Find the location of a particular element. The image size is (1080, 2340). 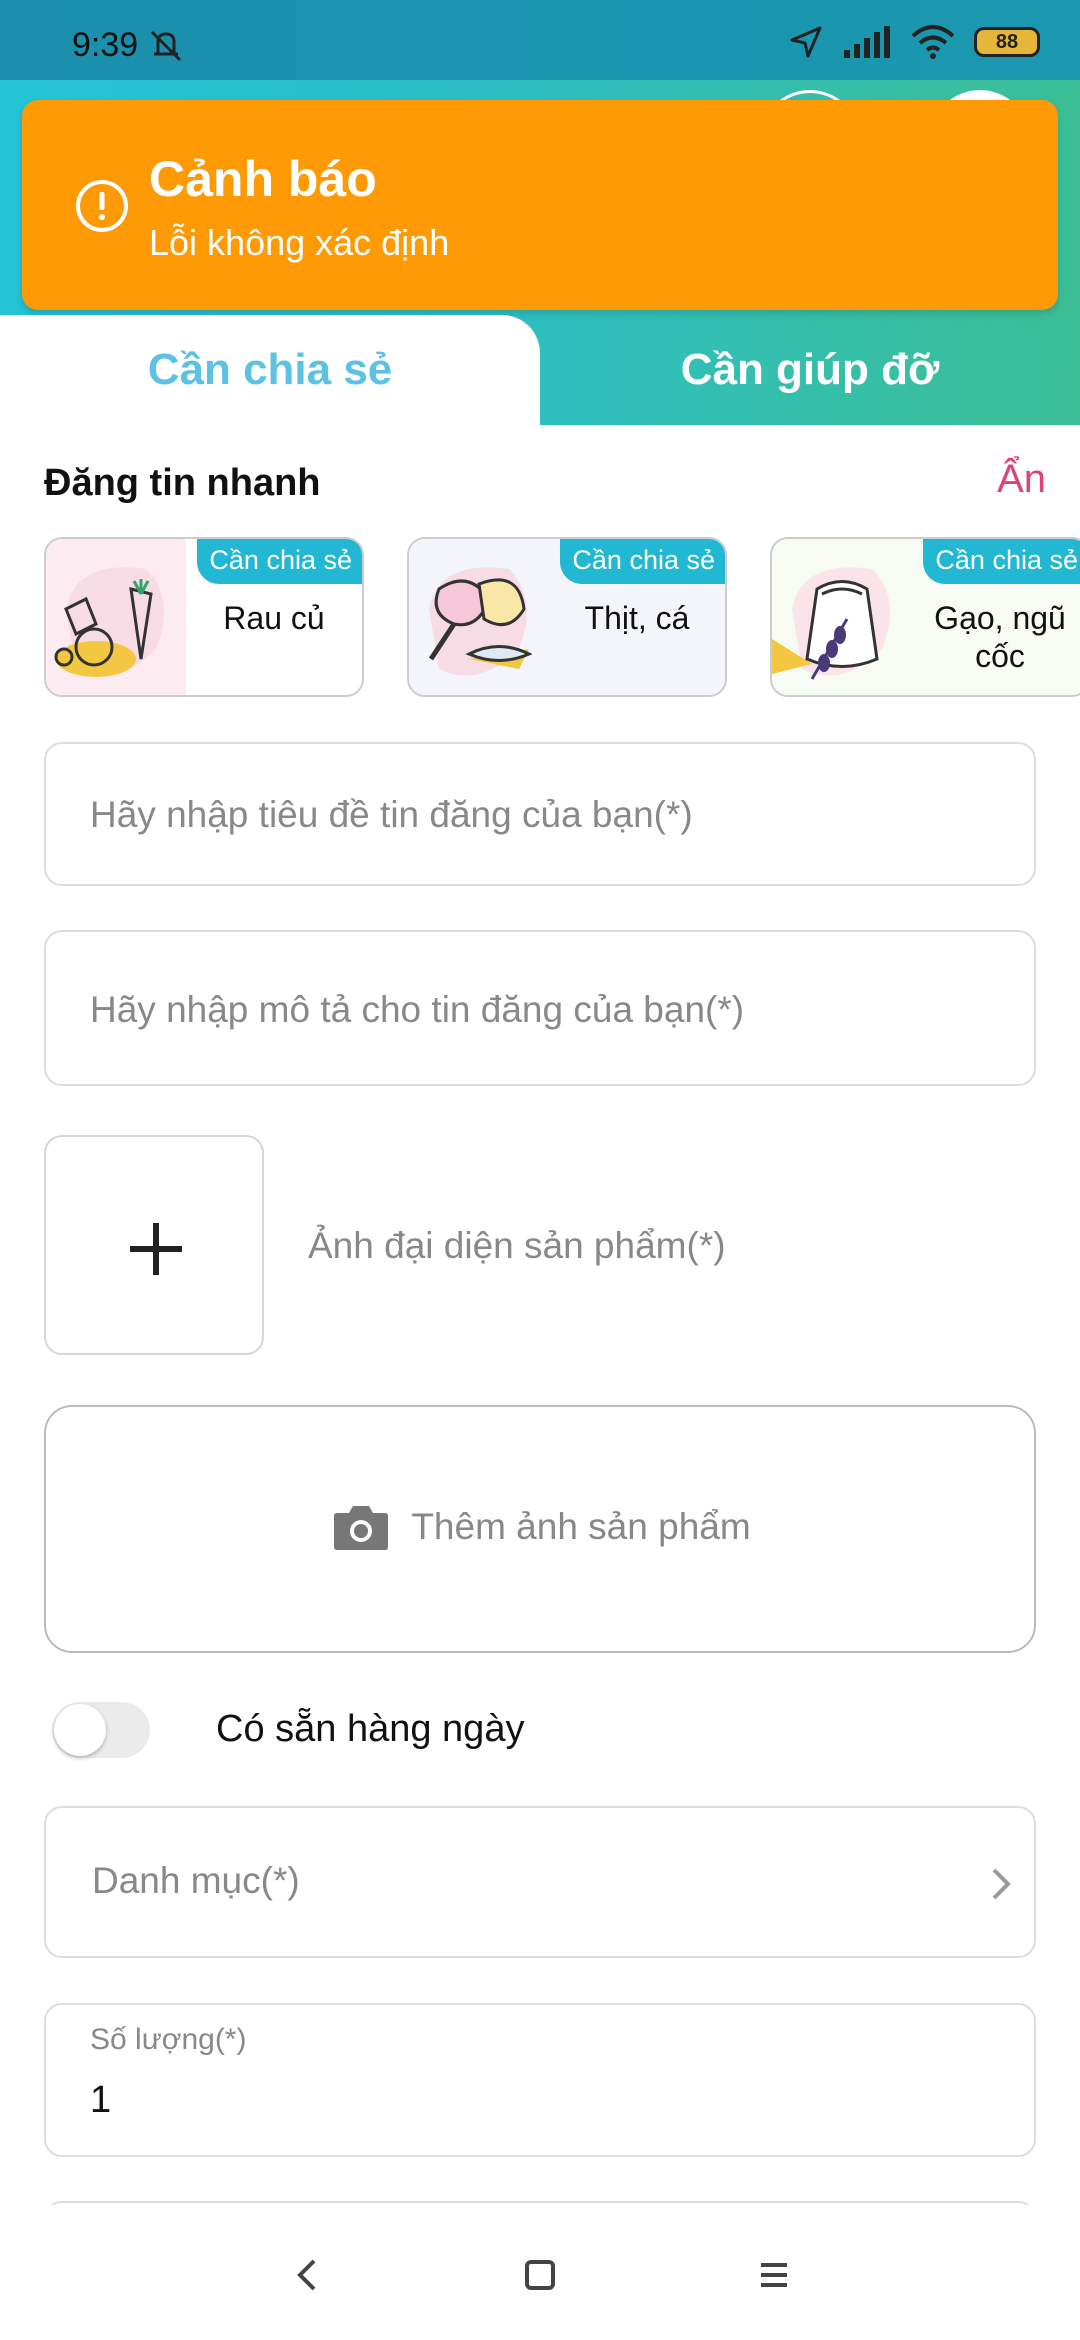

tab-share: Cần chia sẻ is located at coordinates (270, 370).